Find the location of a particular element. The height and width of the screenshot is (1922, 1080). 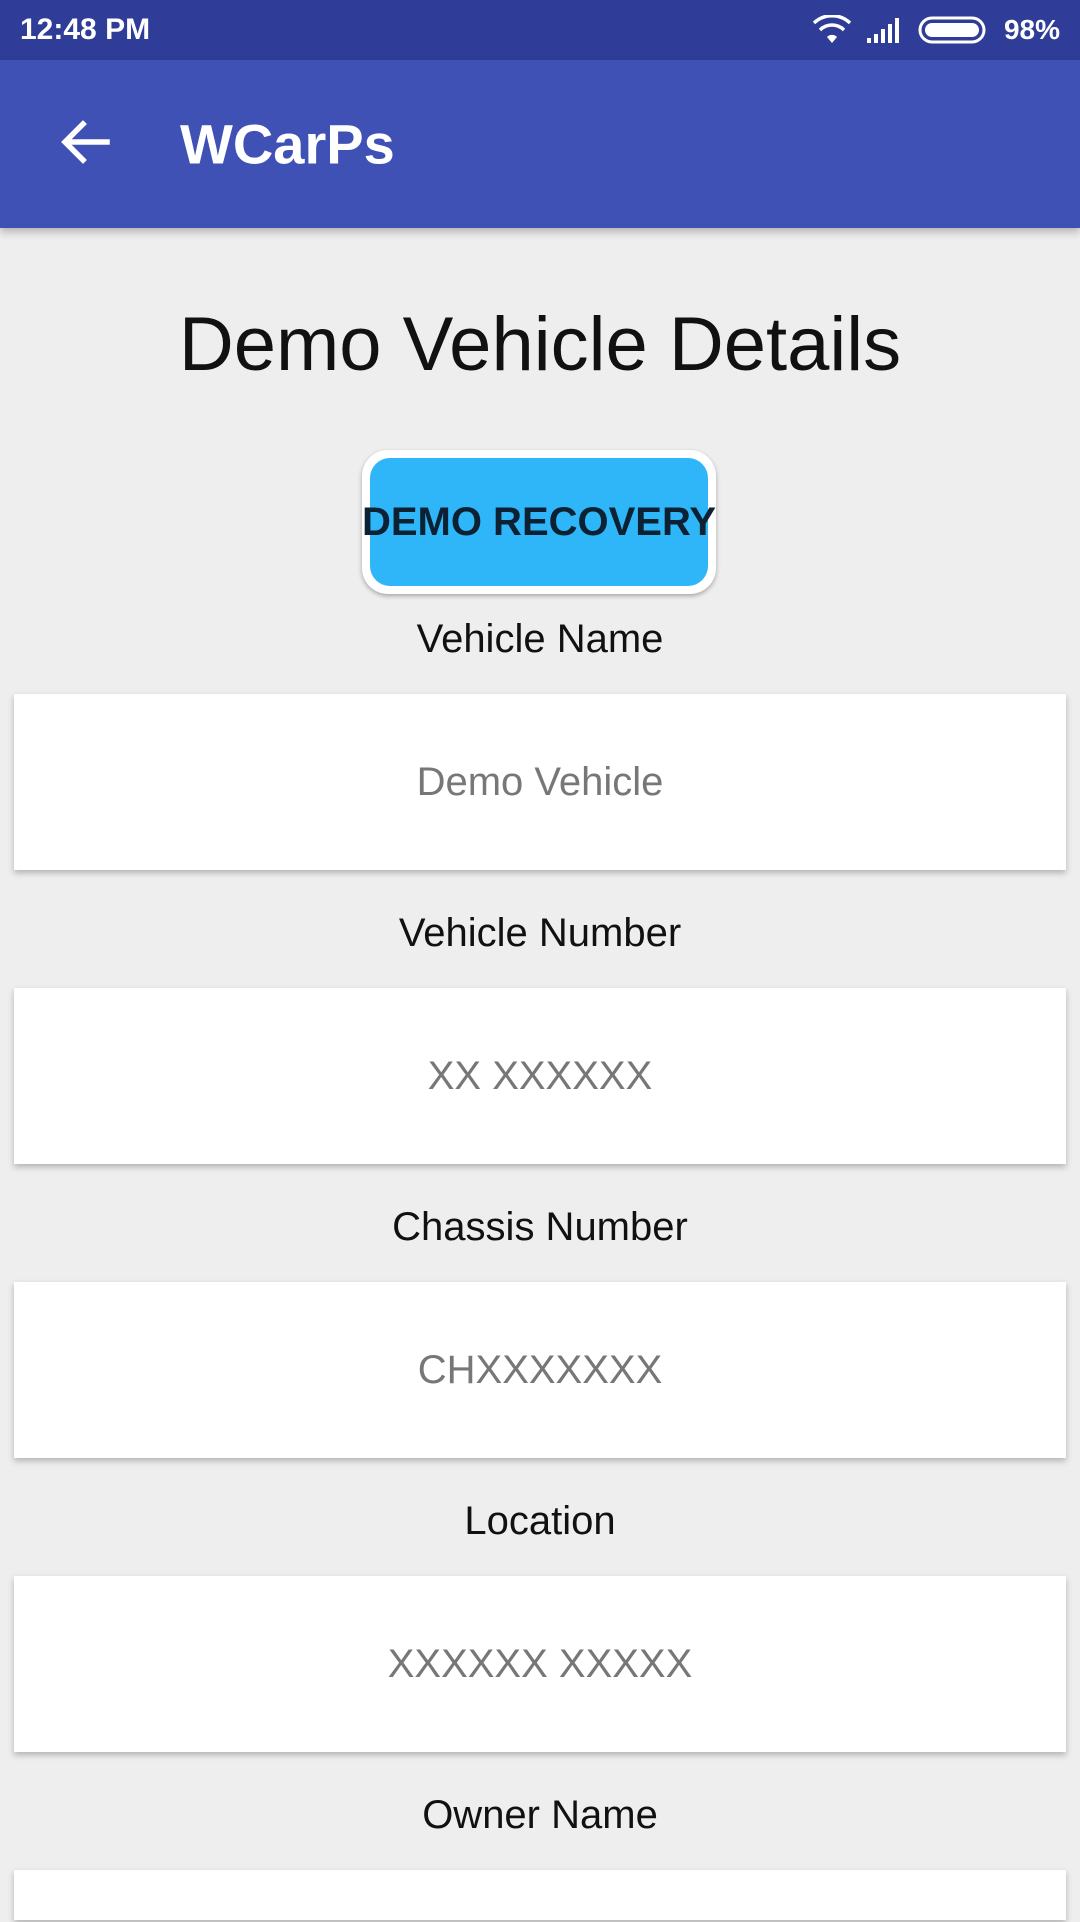

status-time: 12:48 PM is located at coordinates (85, 29).